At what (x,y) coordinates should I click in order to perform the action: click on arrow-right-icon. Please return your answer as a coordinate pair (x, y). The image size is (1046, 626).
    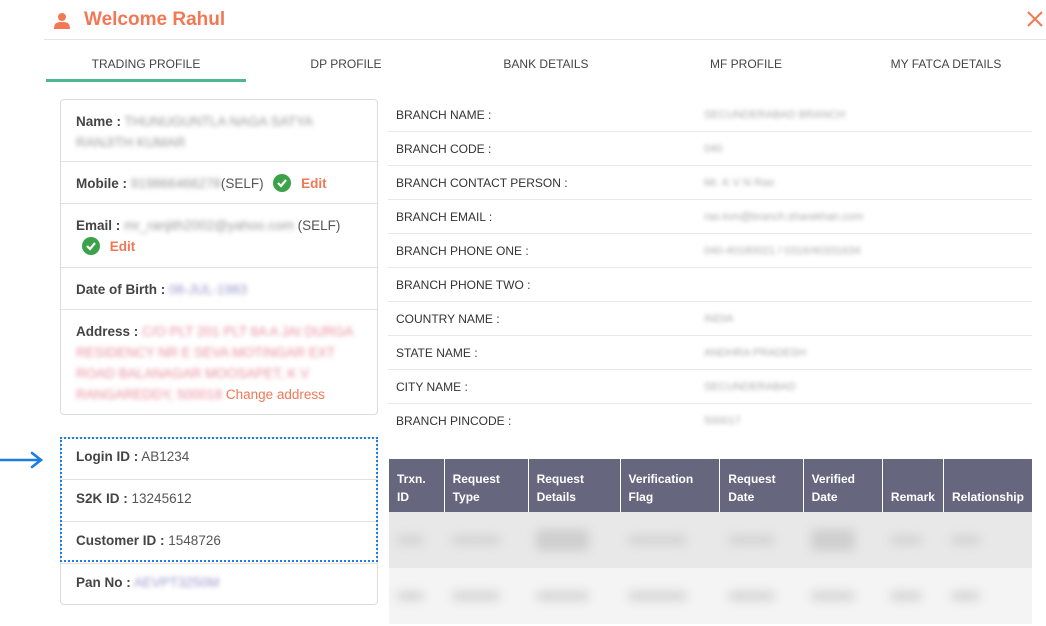
    Looking at the image, I should click on (22, 460).